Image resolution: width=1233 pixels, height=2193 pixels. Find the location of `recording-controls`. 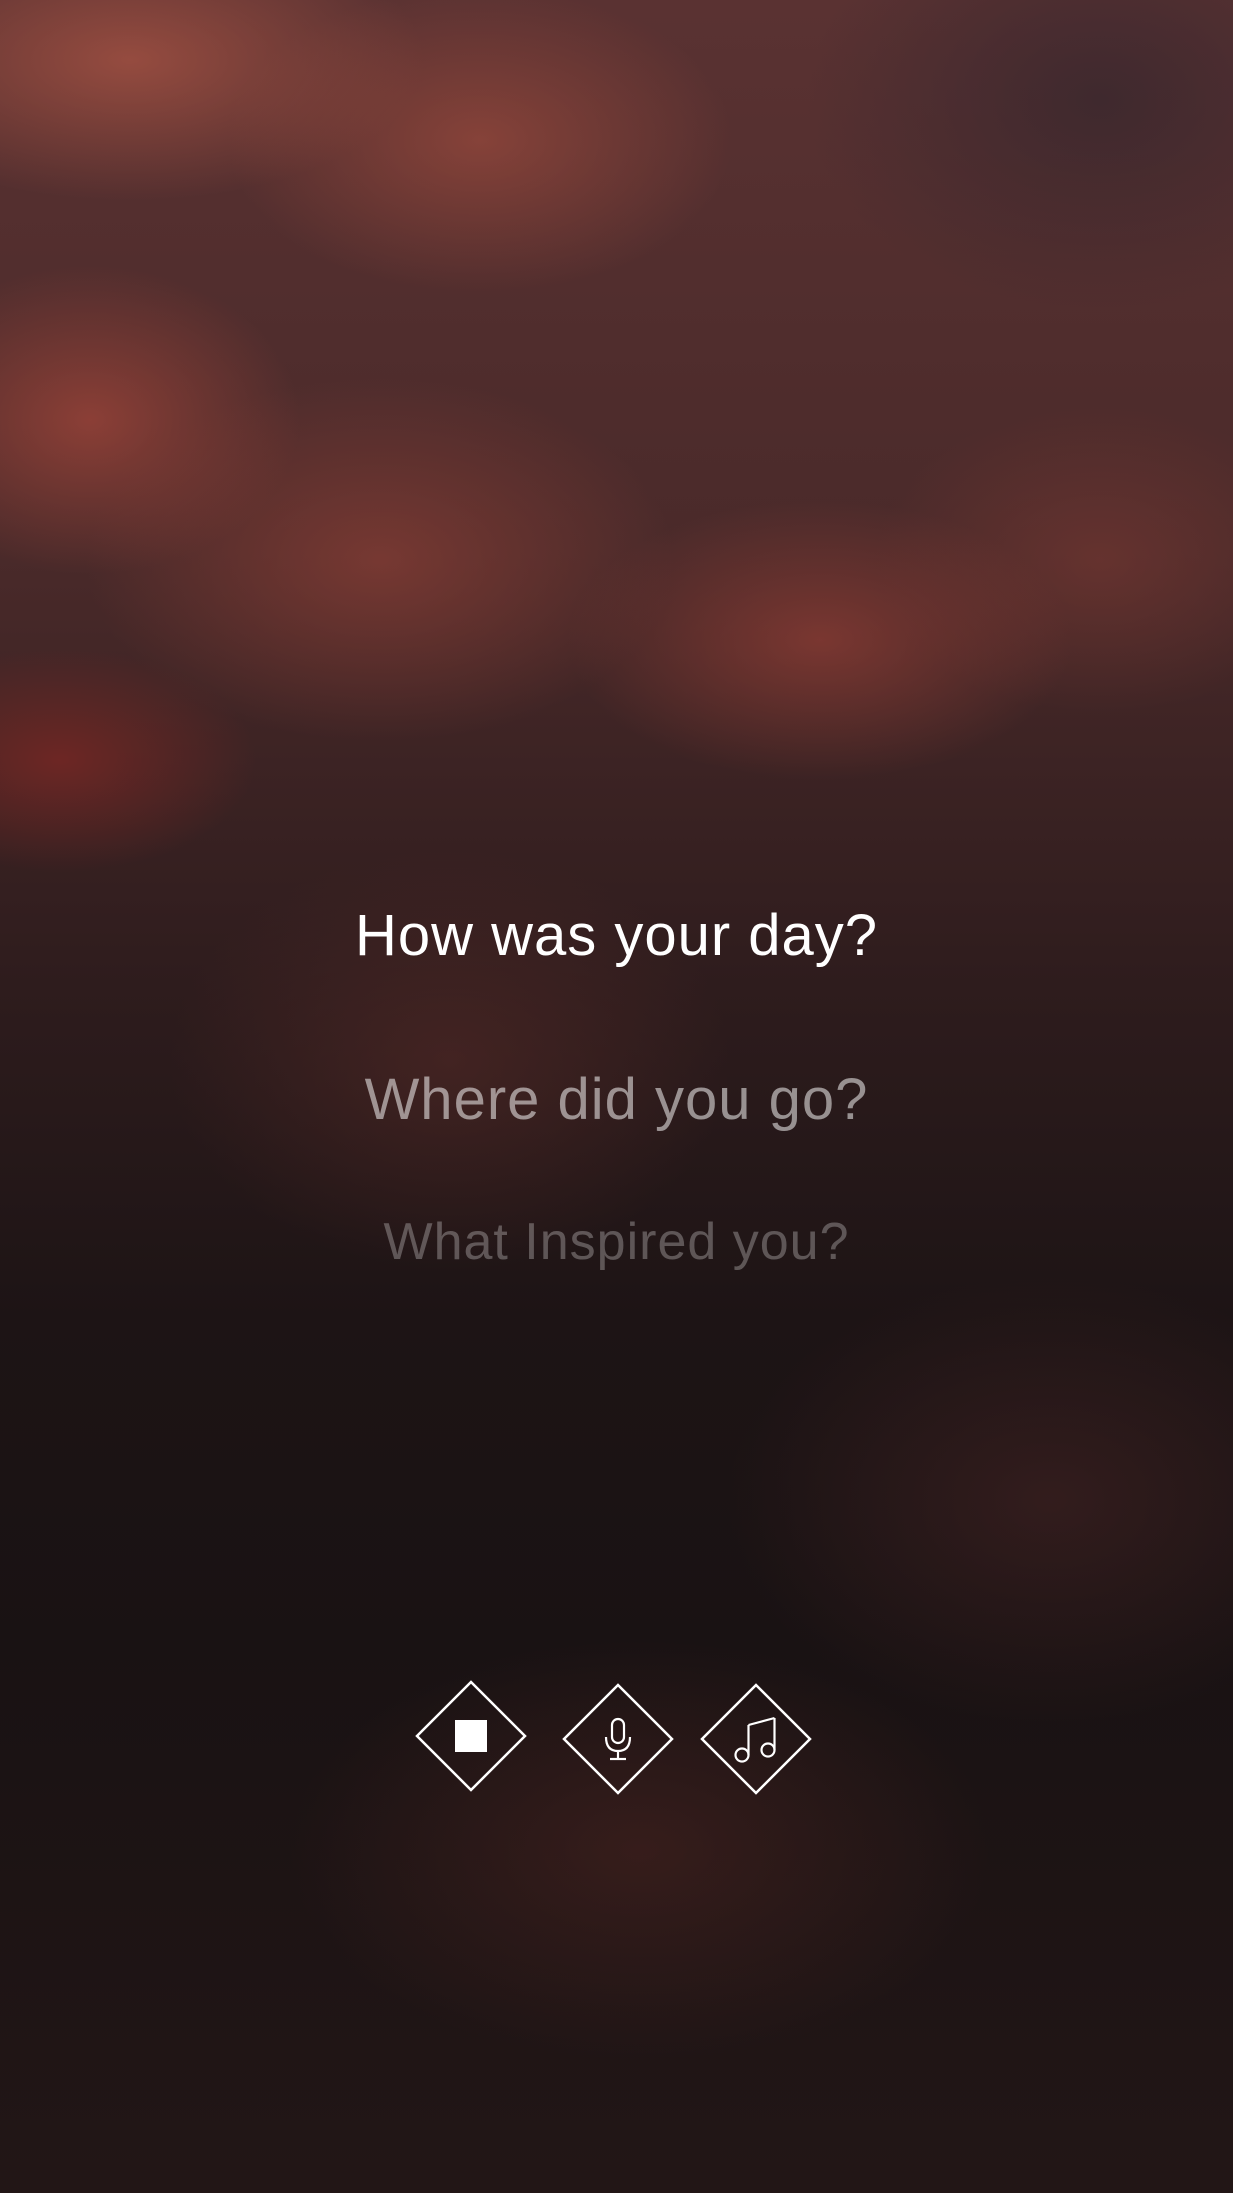

recording-controls is located at coordinates (616, 1740).